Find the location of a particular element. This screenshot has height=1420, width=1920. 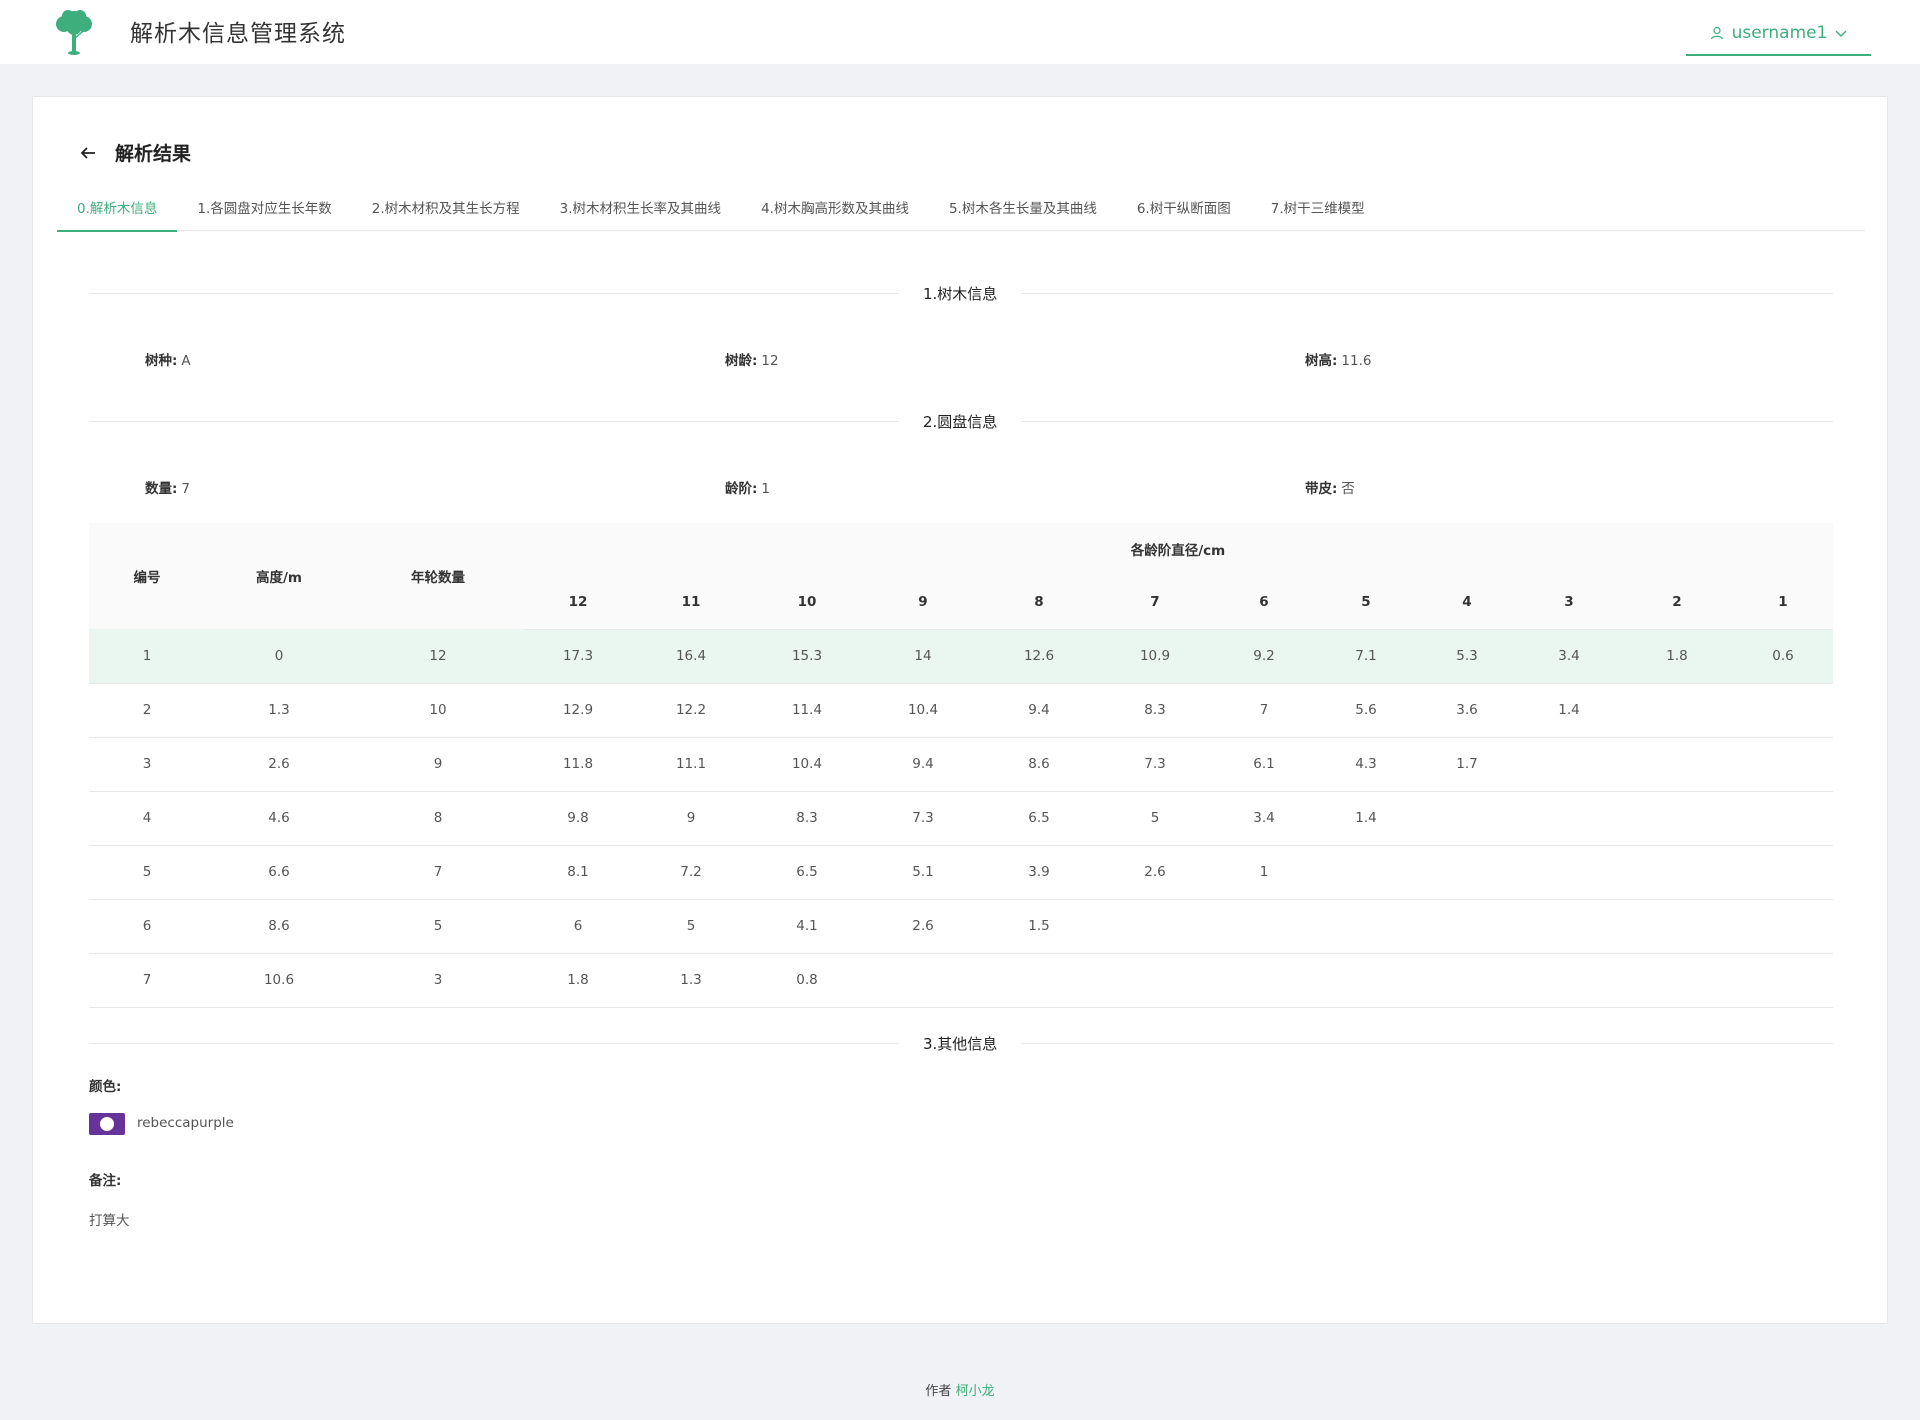

cell-diameter: 3.9 is located at coordinates (1039, 872).